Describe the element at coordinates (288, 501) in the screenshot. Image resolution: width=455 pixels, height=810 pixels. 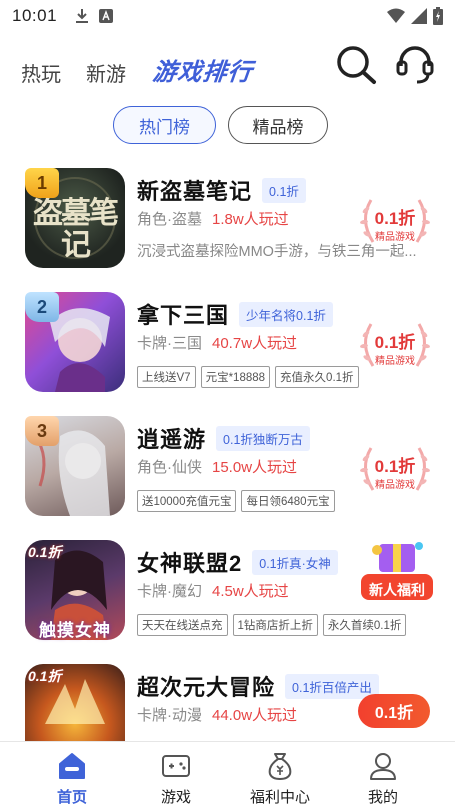
I see `benefit-chip: 每日领6480元宝` at that location.